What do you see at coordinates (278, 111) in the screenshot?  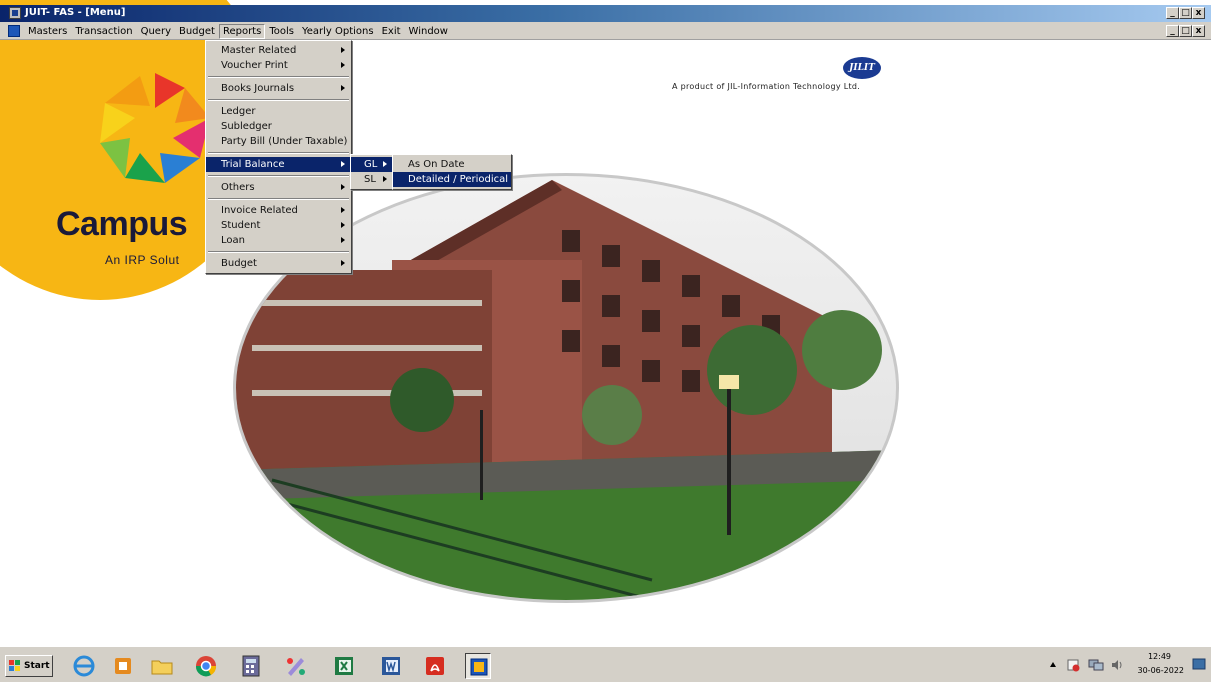 I see `reports-item-ledger: Ledger` at bounding box center [278, 111].